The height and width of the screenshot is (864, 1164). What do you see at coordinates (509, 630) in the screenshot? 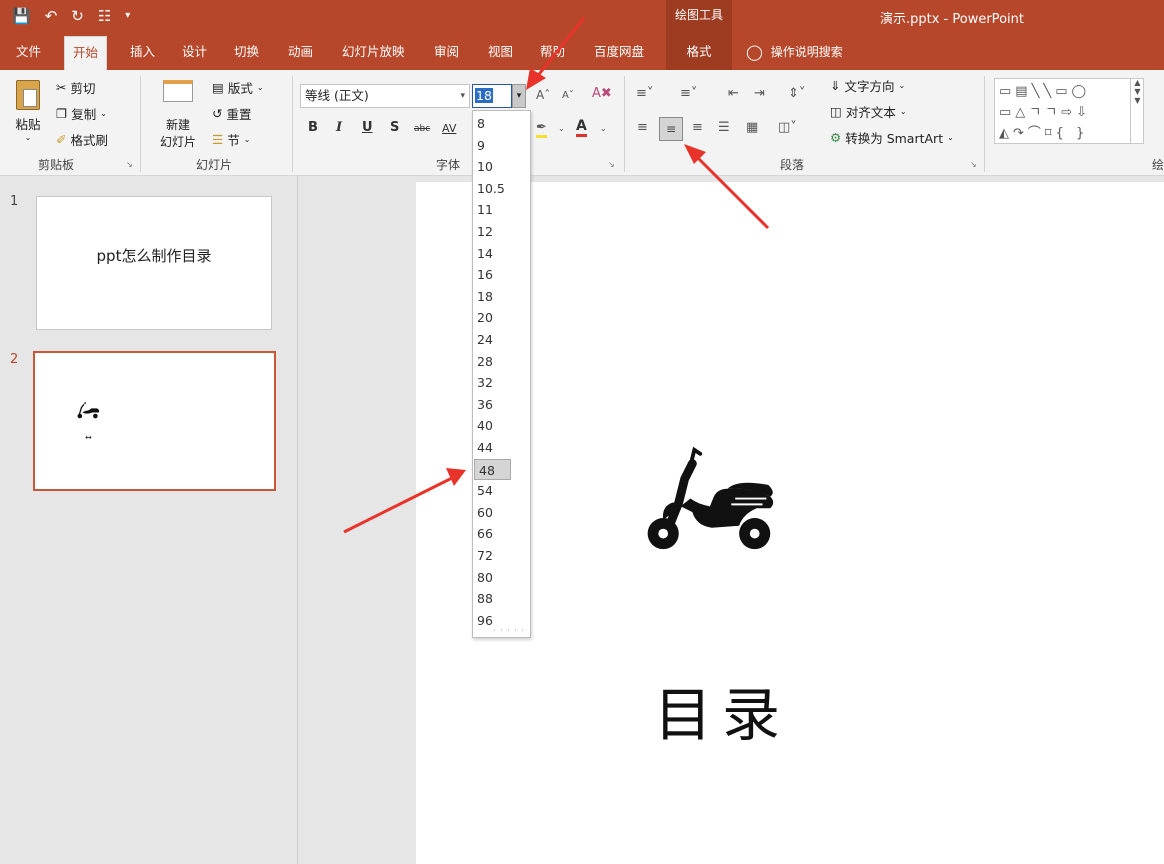
I see `resize-grip: · · · · ·` at bounding box center [509, 630].